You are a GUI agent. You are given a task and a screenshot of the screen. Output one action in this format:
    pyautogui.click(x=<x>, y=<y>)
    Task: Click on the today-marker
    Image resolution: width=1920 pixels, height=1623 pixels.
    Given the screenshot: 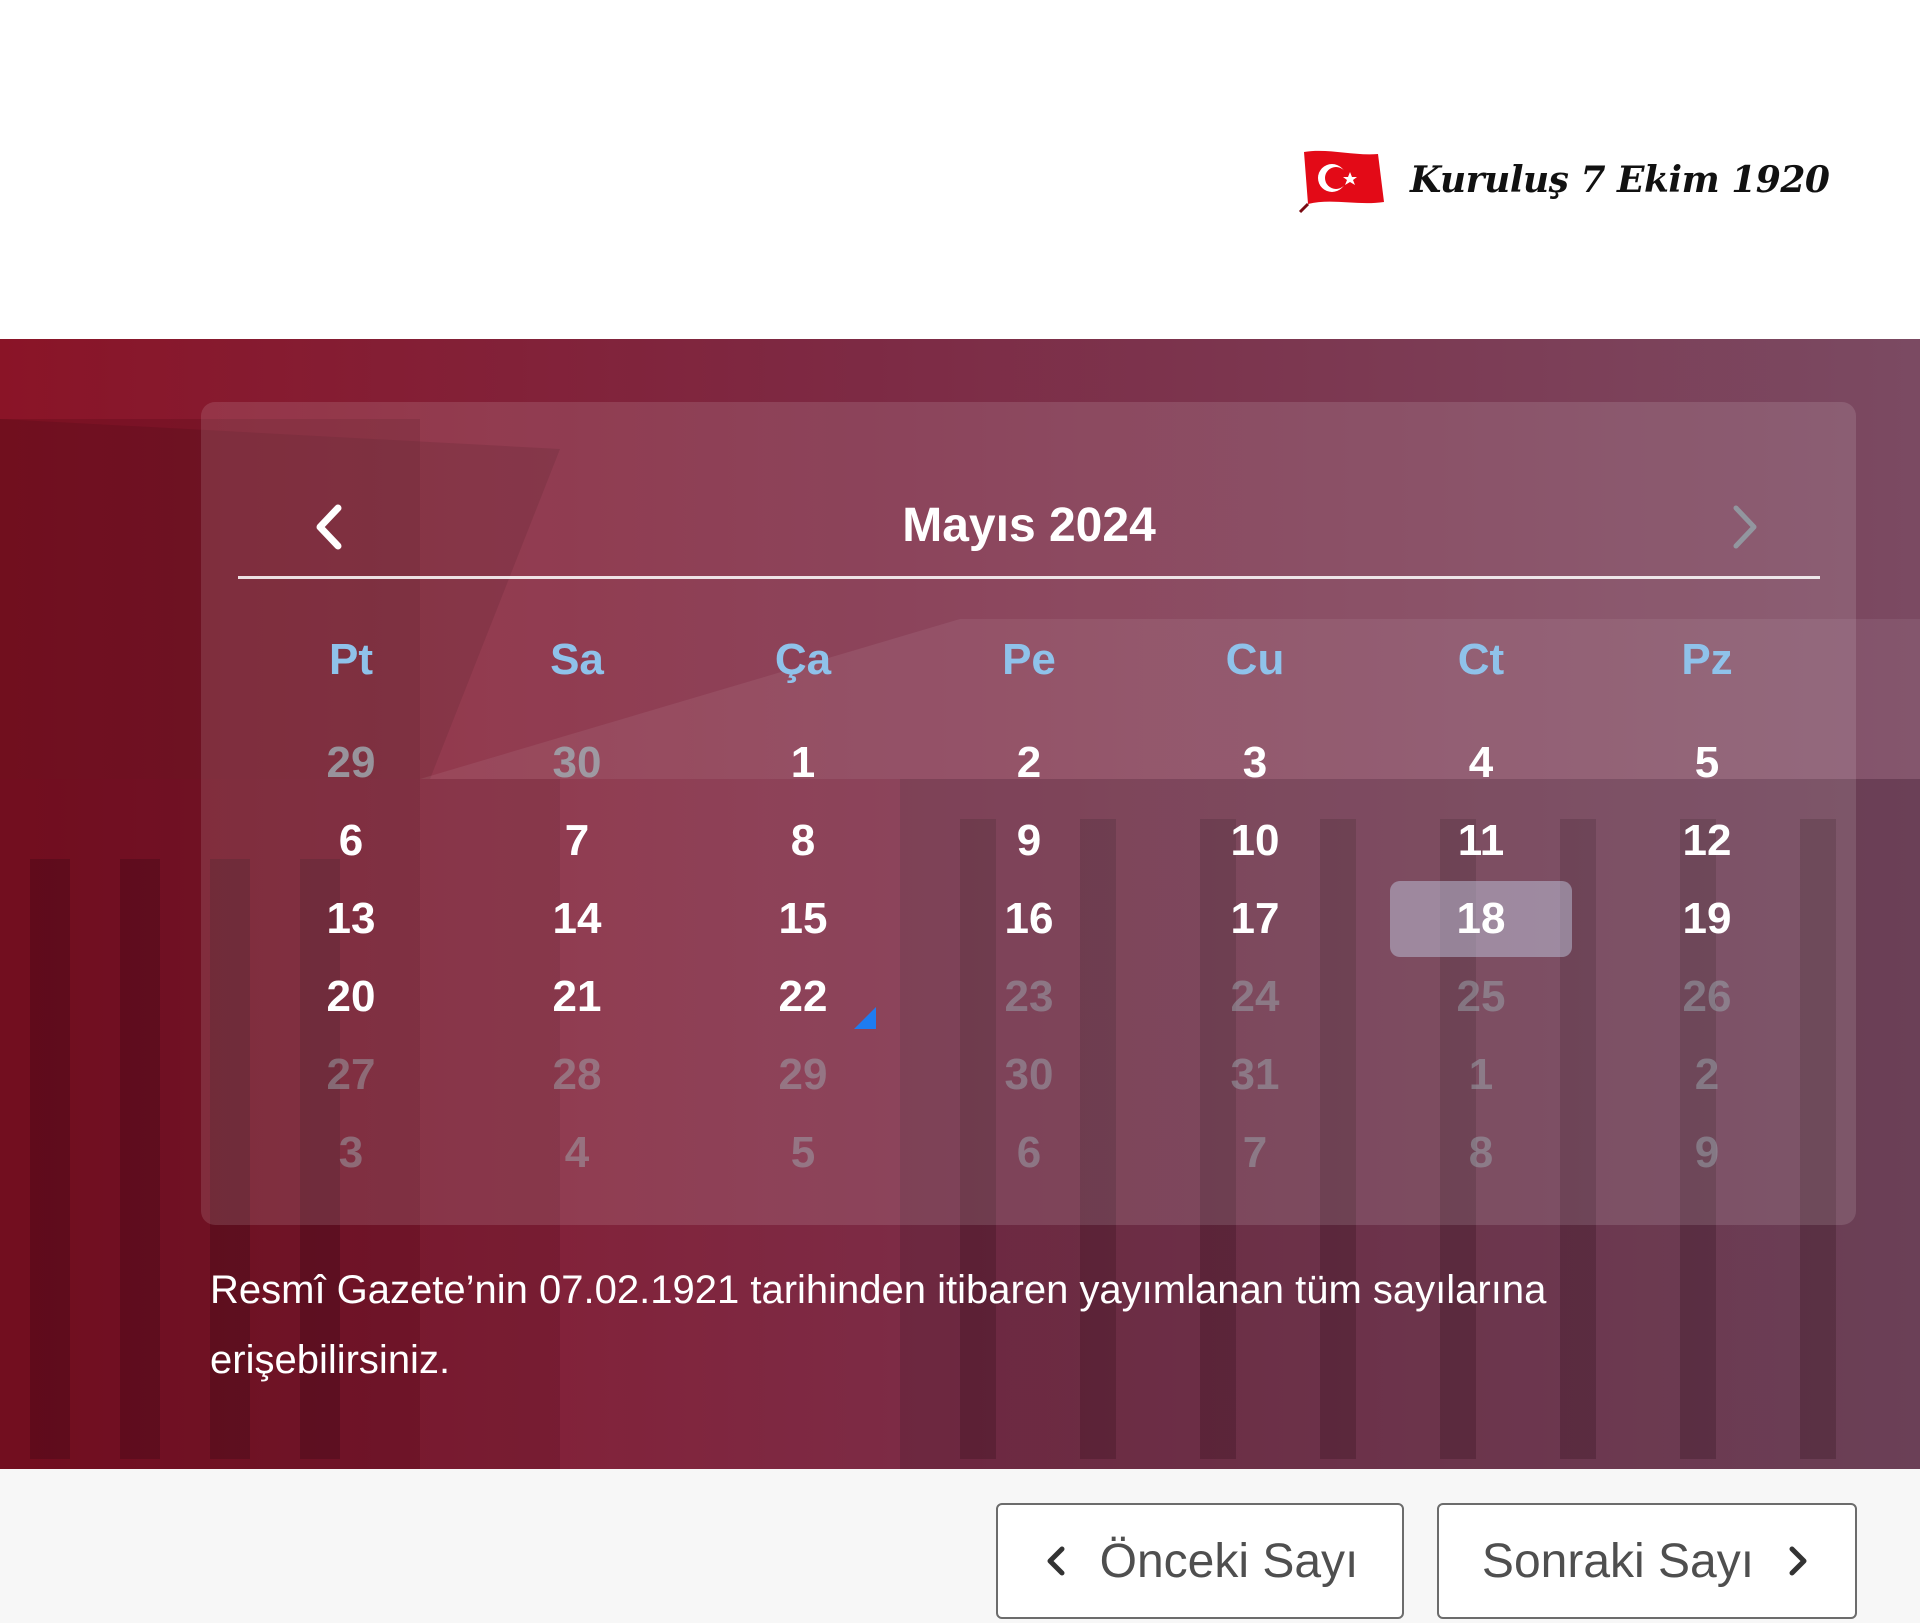 What is the action you would take?
    pyautogui.click(x=865, y=1018)
    